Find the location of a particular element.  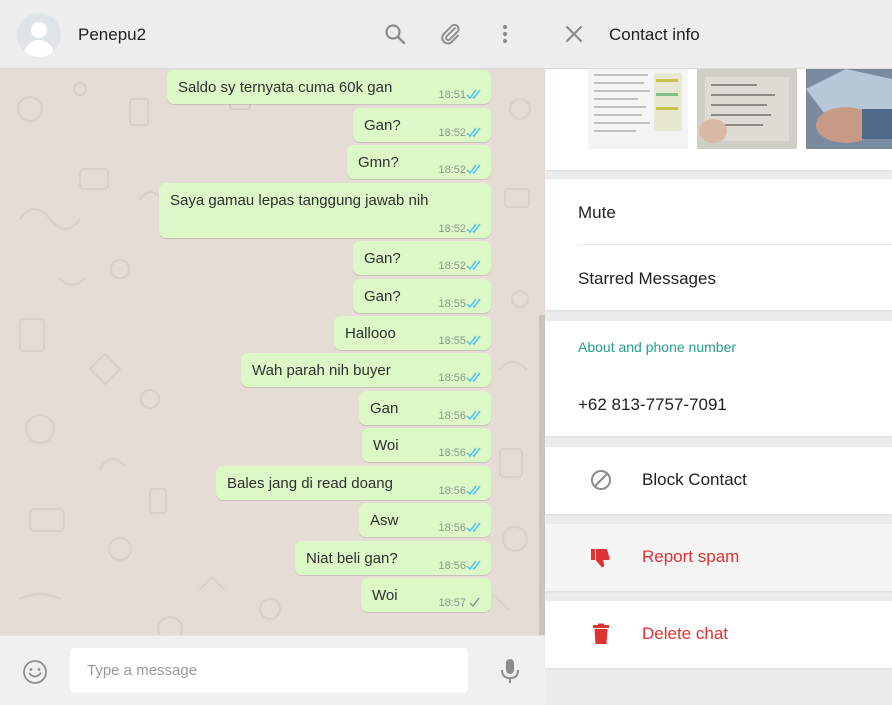

about-section-label: About and phone number is located at coordinates (657, 347).